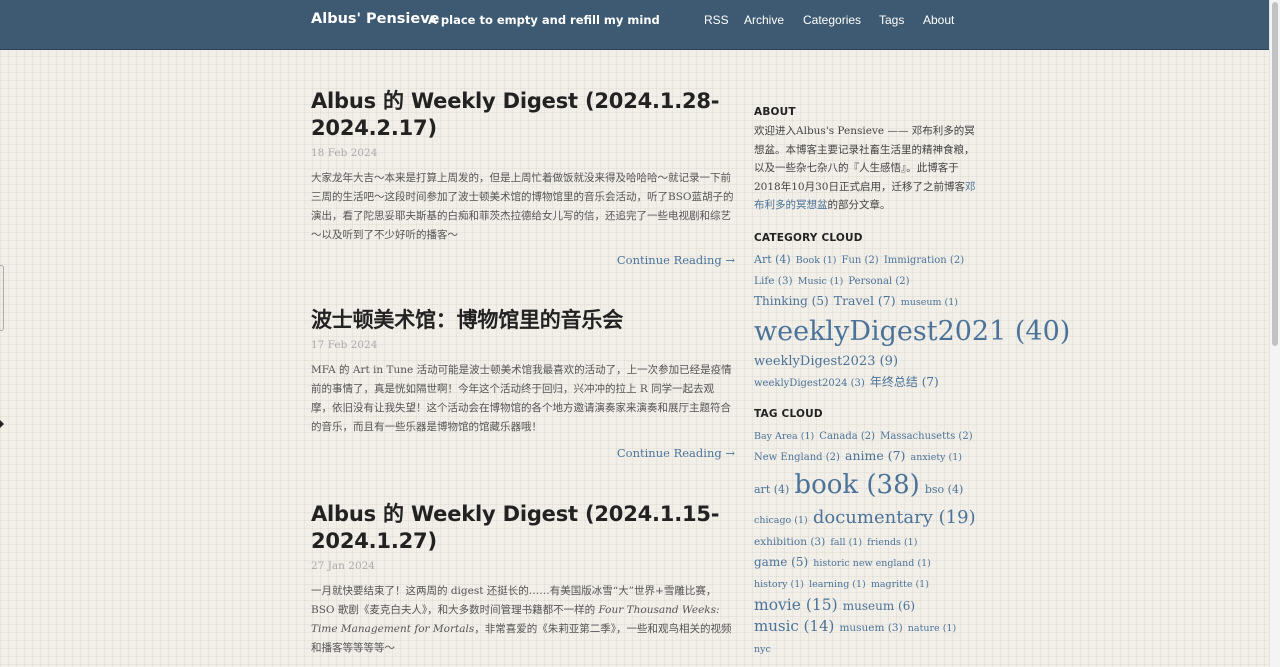 The height and width of the screenshot is (667, 1280). What do you see at coordinates (872, 563) in the screenshot?
I see `tag-link: historic new england (1)` at bounding box center [872, 563].